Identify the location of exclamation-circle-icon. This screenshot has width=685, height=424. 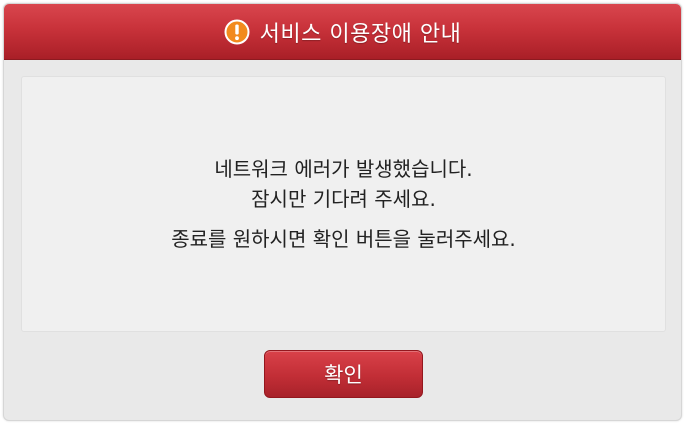
(237, 32).